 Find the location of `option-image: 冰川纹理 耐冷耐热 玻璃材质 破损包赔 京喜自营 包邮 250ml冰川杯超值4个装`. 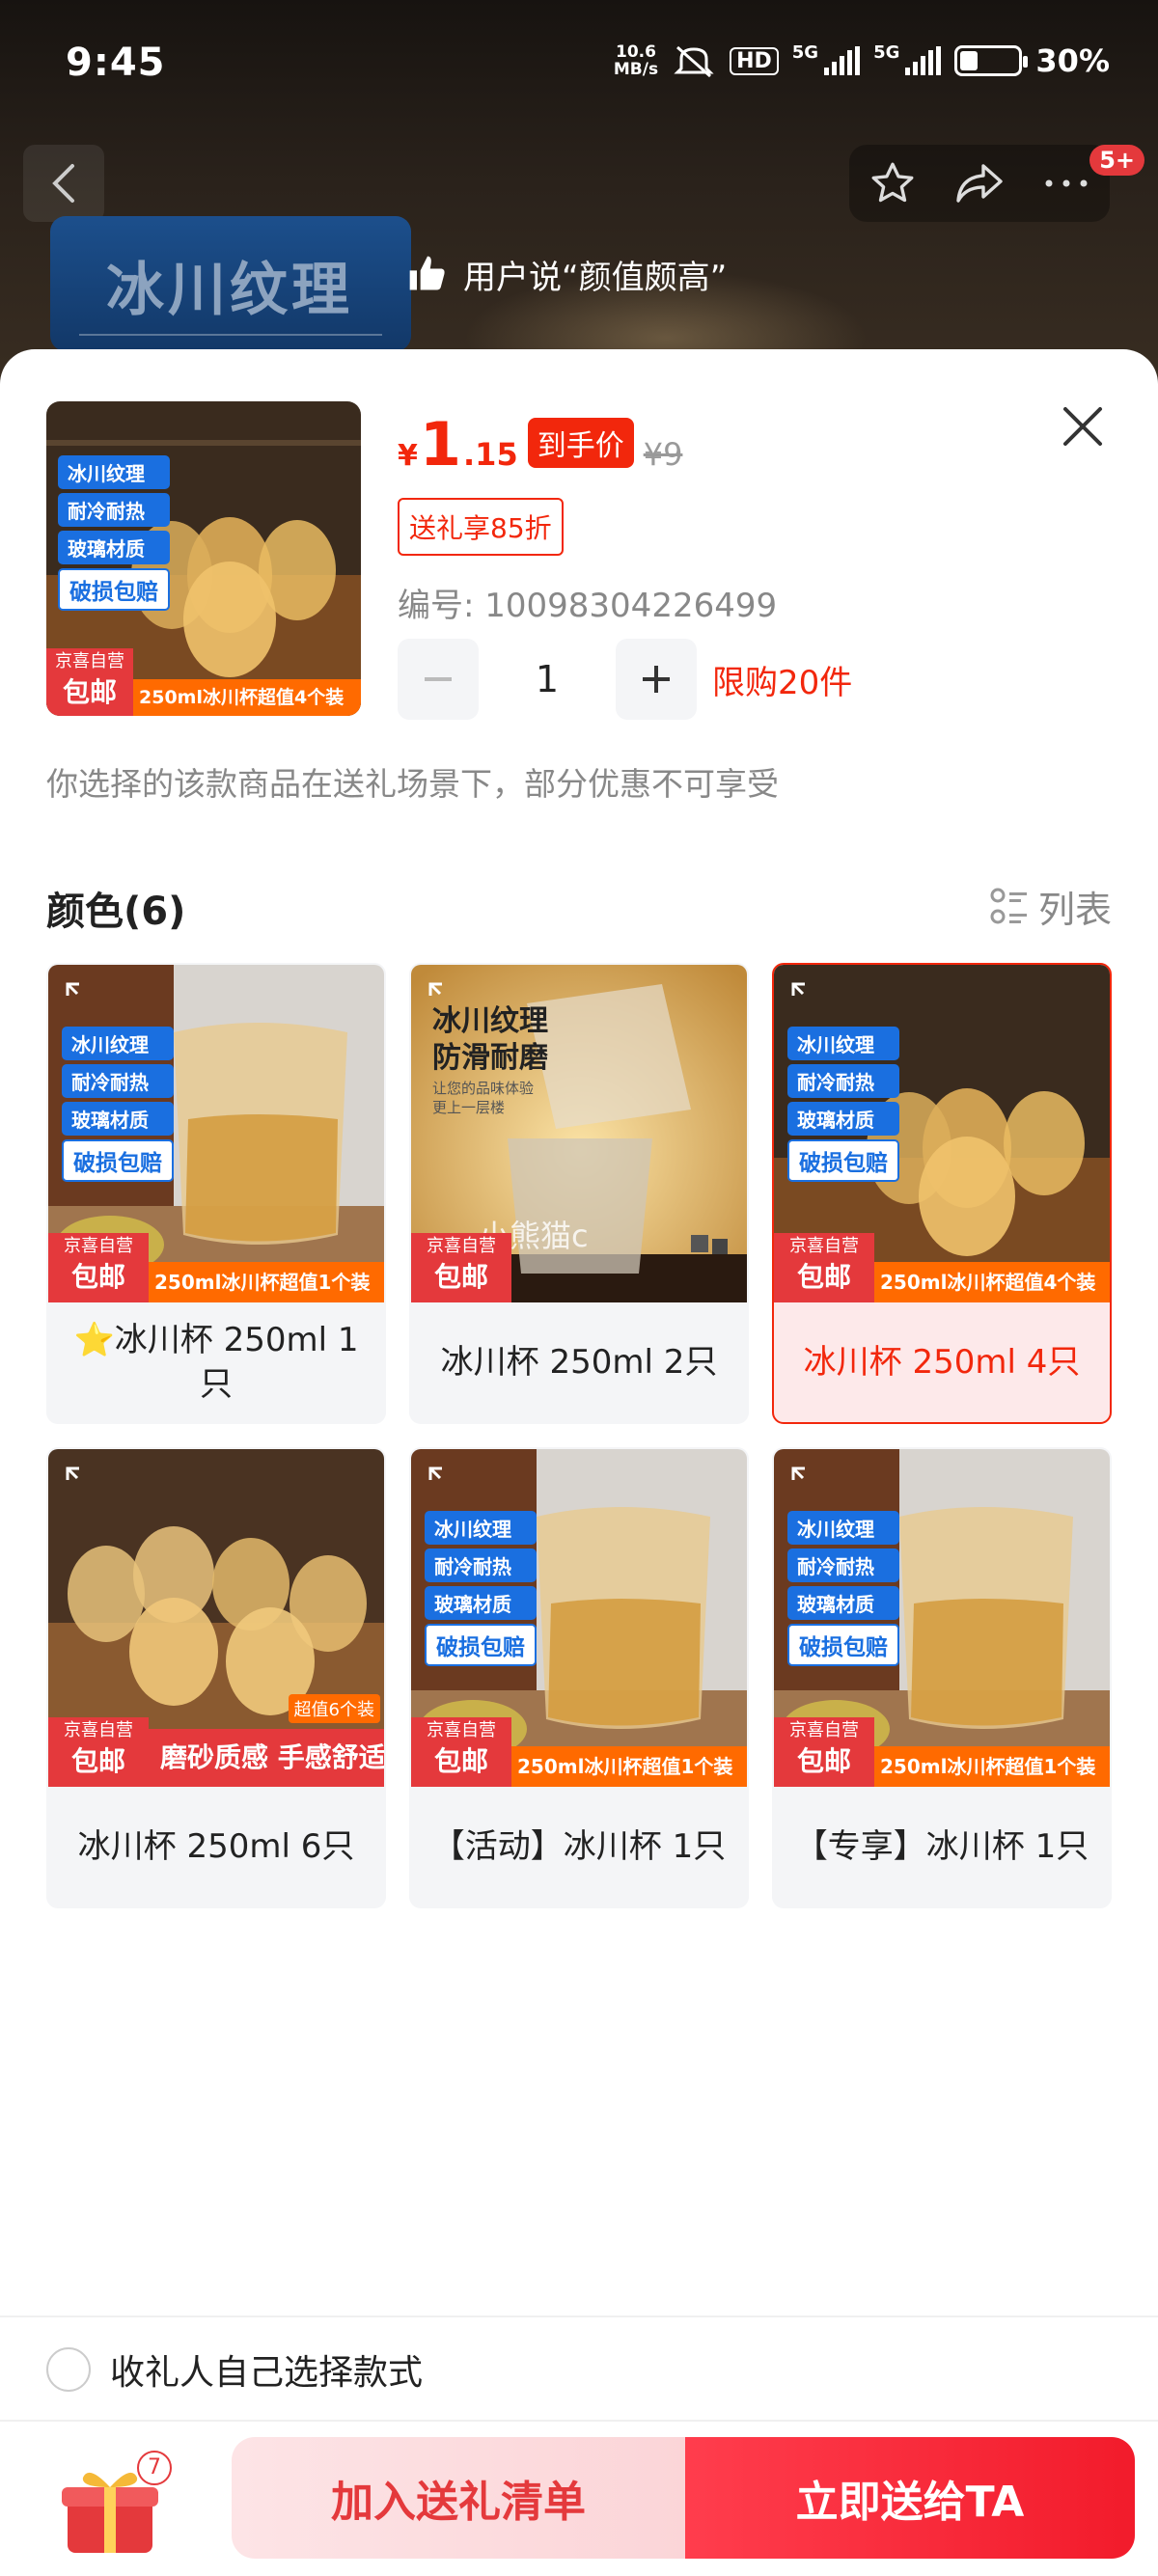

option-image: 冰川纹理 耐冷耐热 玻璃材质 破损包赔 京喜自营 包邮 250ml冰川杯超值4个装 is located at coordinates (942, 1134).